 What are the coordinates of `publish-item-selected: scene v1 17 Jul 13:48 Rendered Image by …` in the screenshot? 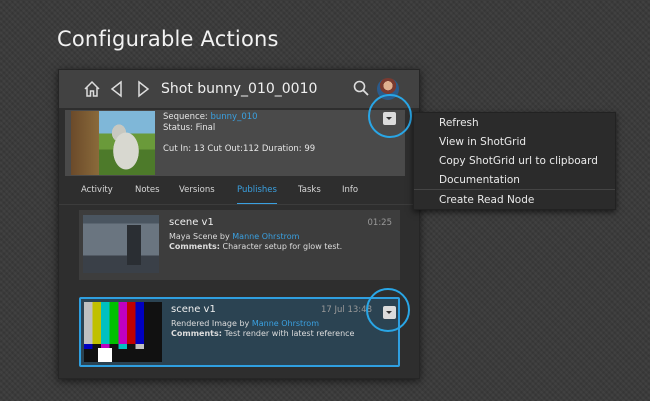 It's located at (239, 332).